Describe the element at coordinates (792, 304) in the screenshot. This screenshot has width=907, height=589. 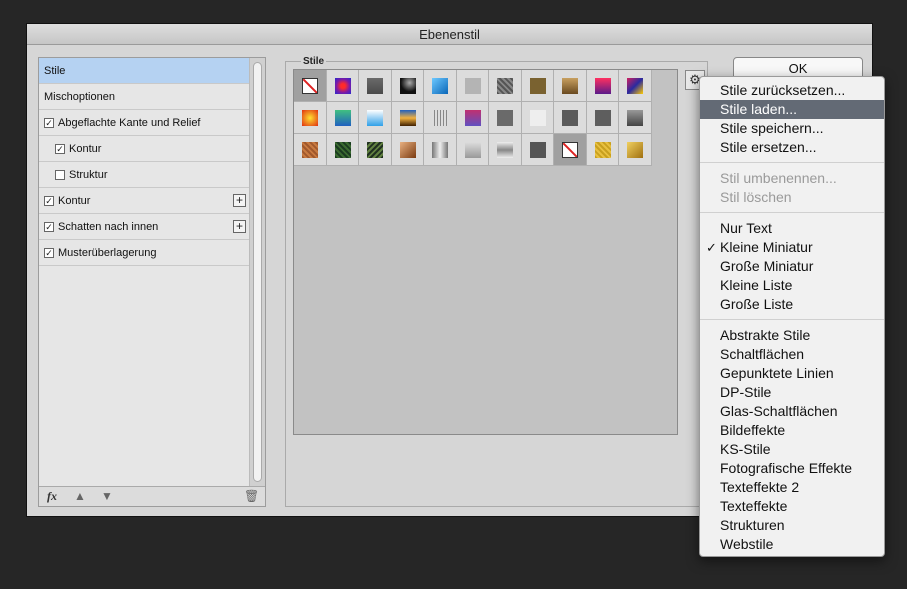
I see `menu-item: Große Liste` at that location.